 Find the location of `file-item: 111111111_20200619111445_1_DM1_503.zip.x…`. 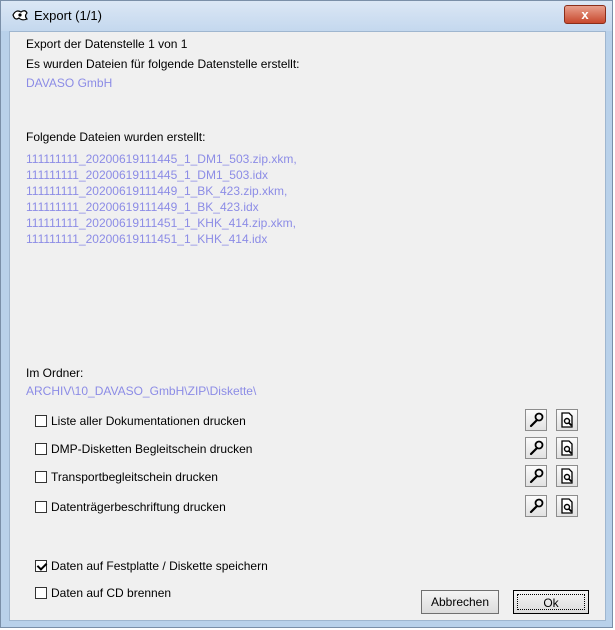

file-item: 111111111_20200619111445_1_DM1_503.zip.x… is located at coordinates (161, 159).